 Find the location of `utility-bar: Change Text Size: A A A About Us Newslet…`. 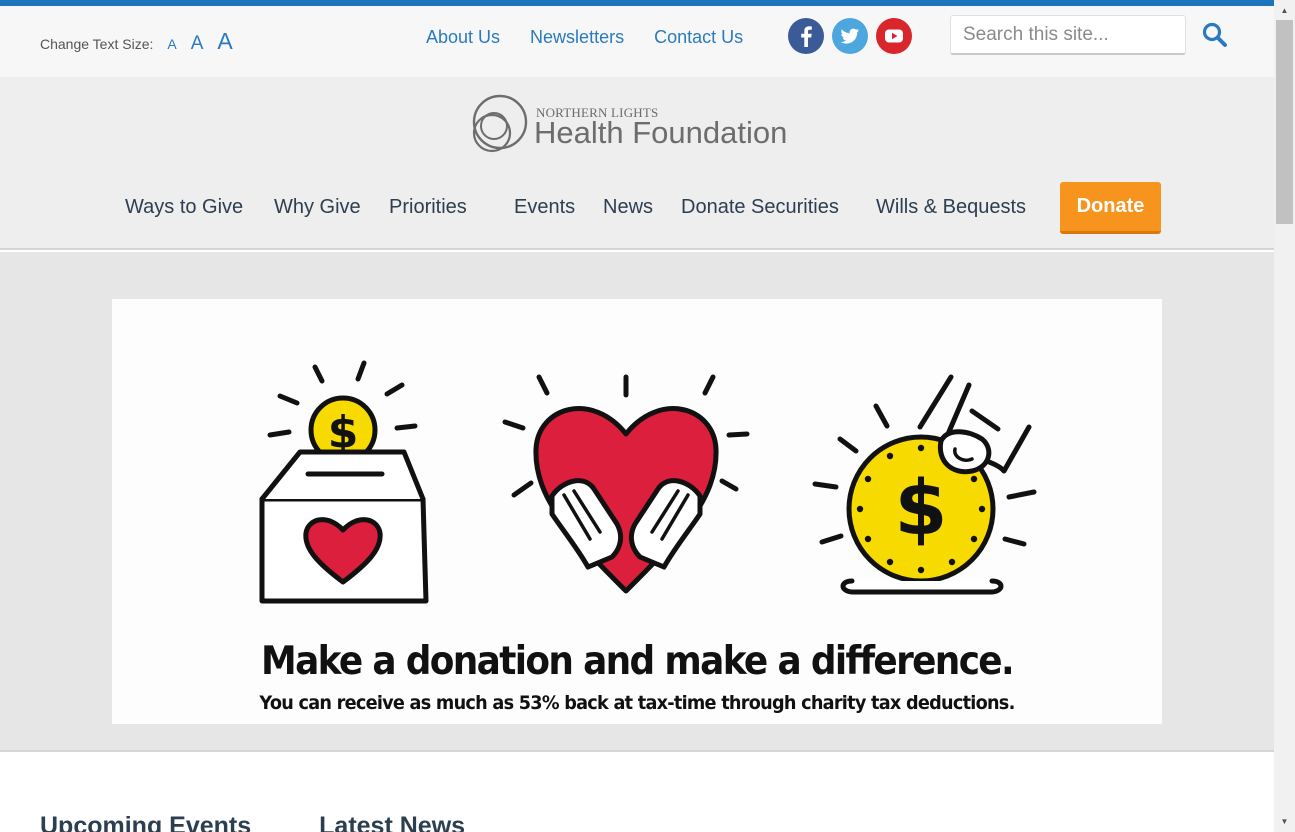

utility-bar: Change Text Size: A A A About Us Newslet… is located at coordinates (637, 41).